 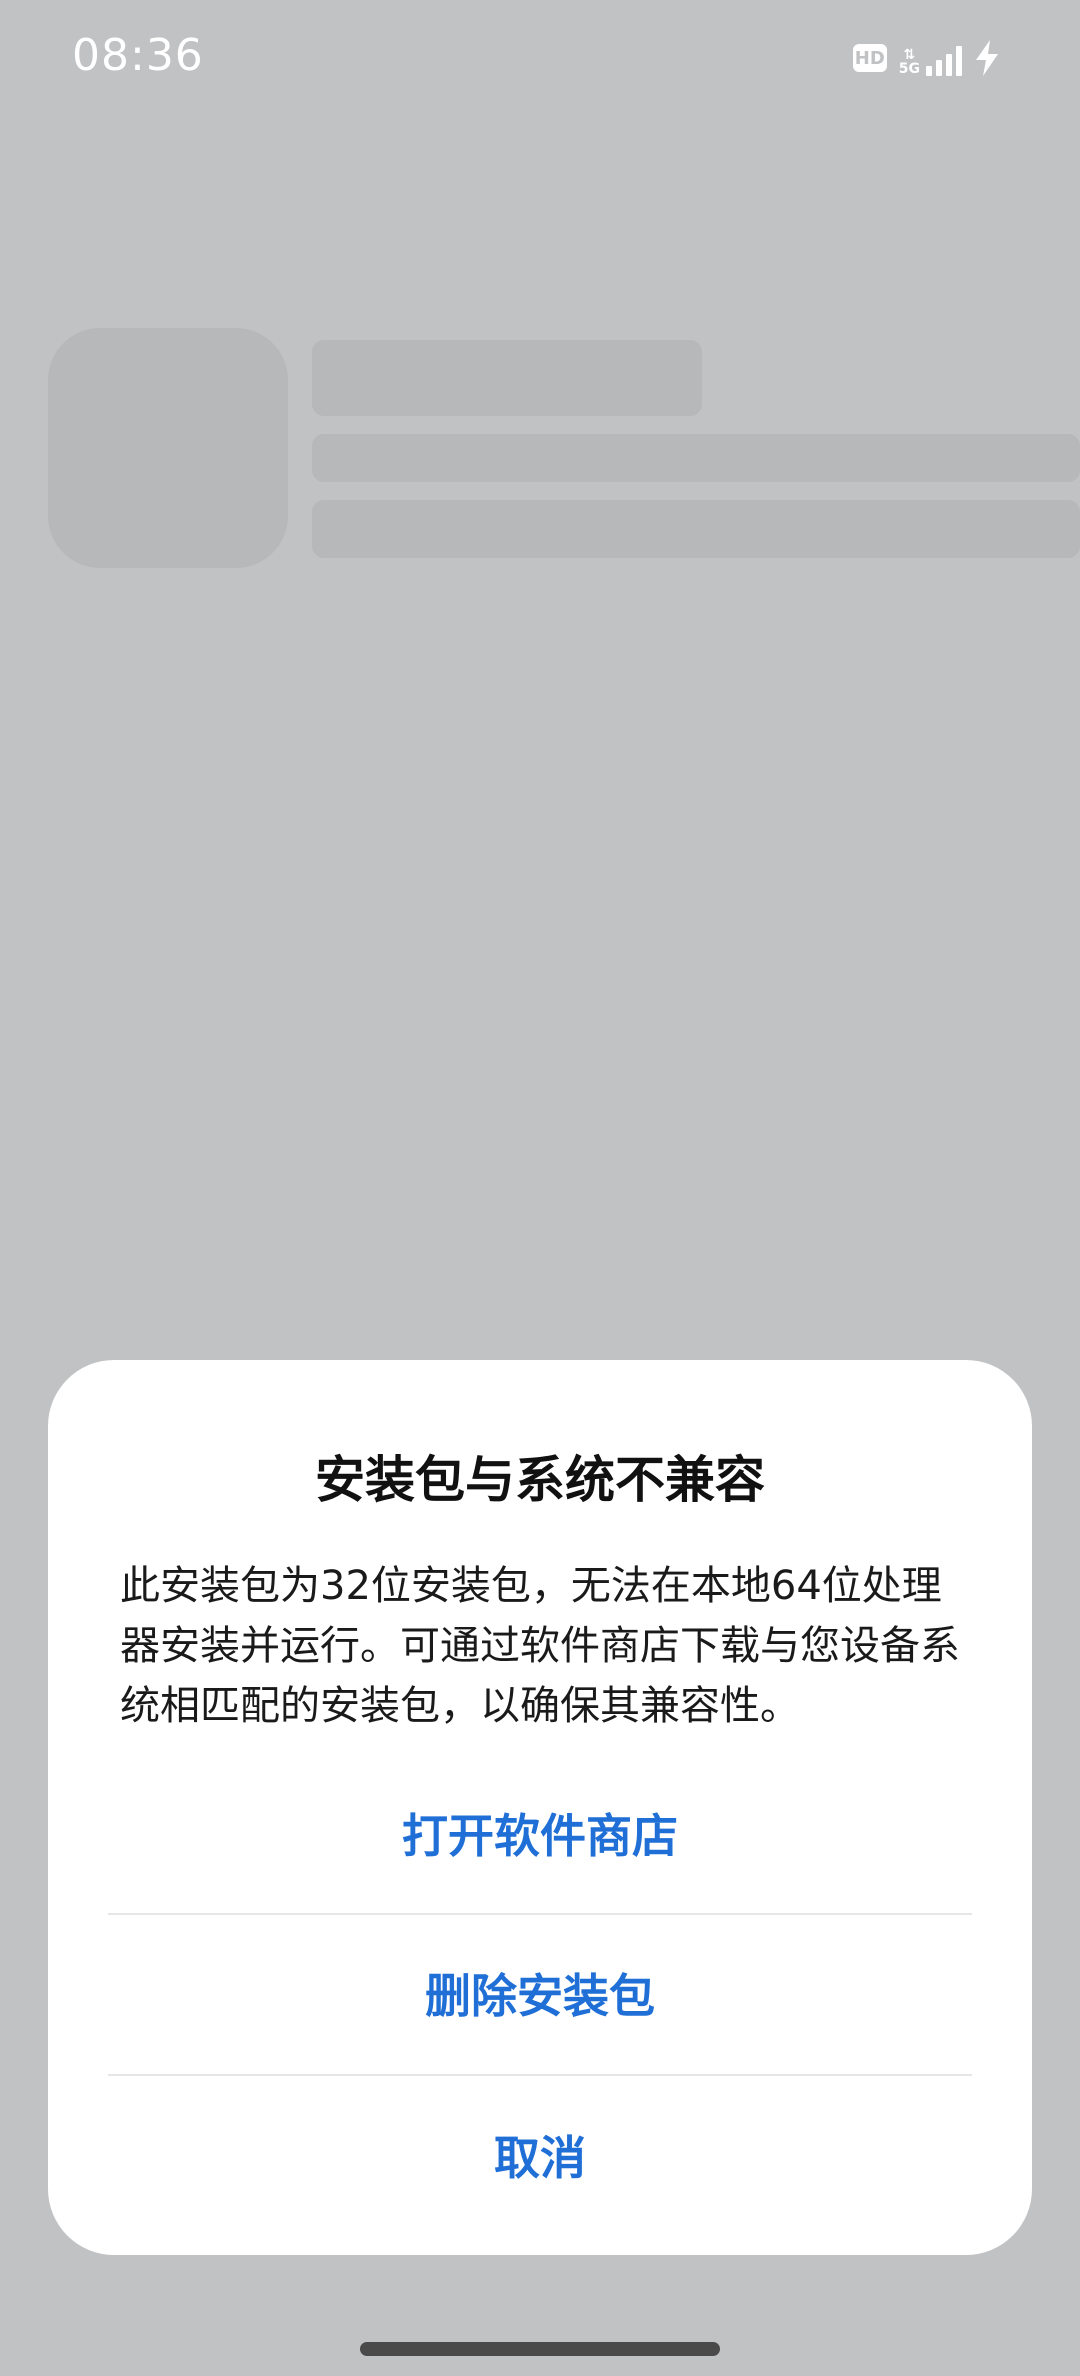 What do you see at coordinates (540, 2158) in the screenshot?
I see `cancel-button: 取消` at bounding box center [540, 2158].